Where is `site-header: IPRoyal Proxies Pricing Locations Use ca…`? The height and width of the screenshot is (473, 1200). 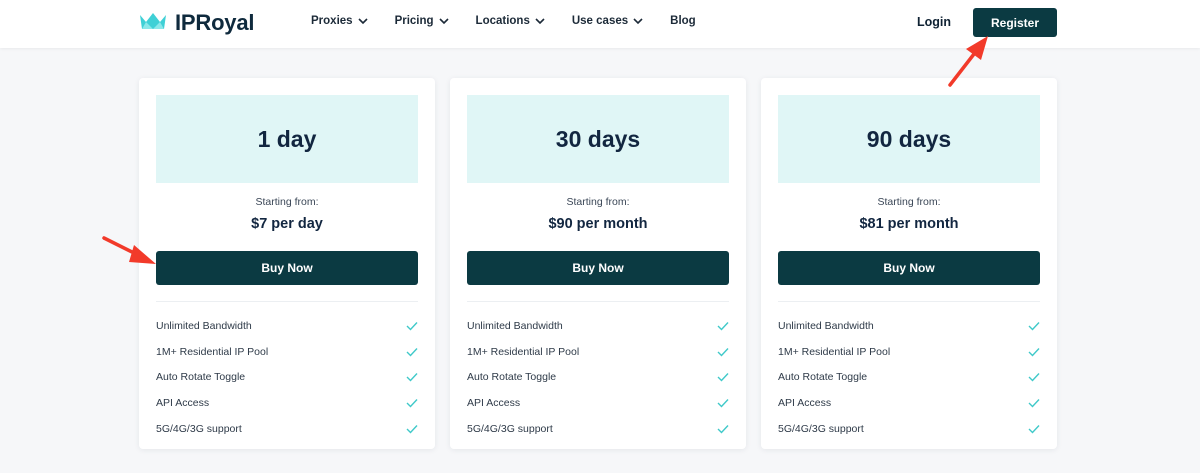 site-header: IPRoyal Proxies Pricing Locations Use ca… is located at coordinates (600, 24).